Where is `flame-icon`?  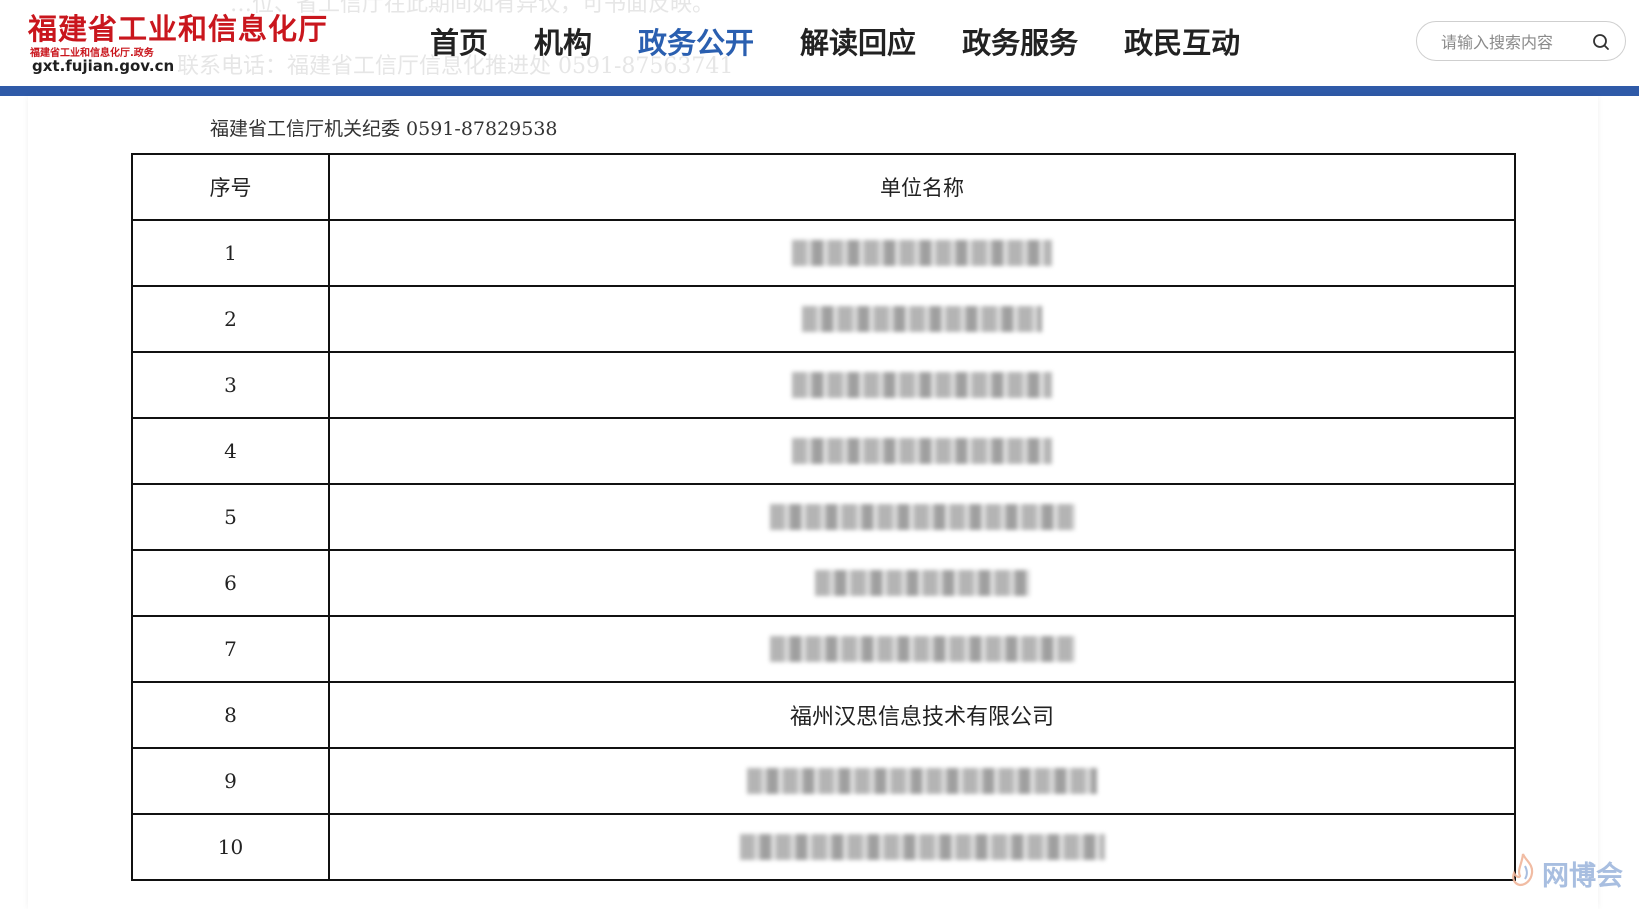
flame-icon is located at coordinates (1523, 872).